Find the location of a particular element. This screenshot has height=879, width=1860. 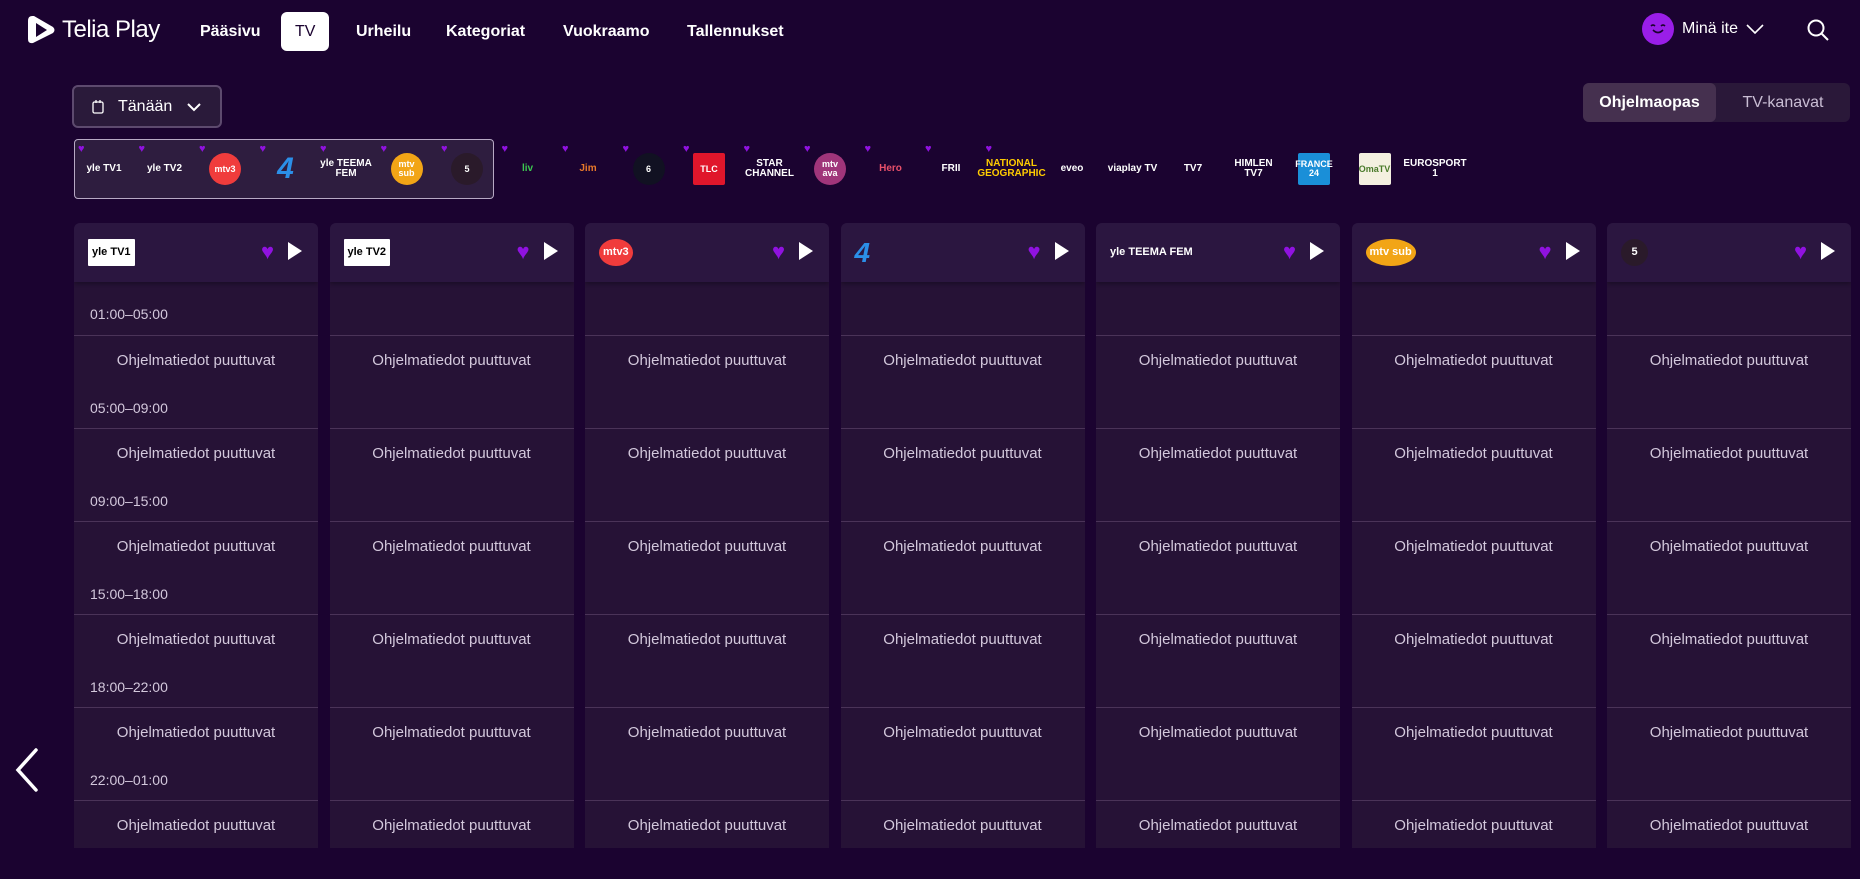

channel-logo: ♥ NATIONAL GEOGRAPHIC is located at coordinates (1011, 169).